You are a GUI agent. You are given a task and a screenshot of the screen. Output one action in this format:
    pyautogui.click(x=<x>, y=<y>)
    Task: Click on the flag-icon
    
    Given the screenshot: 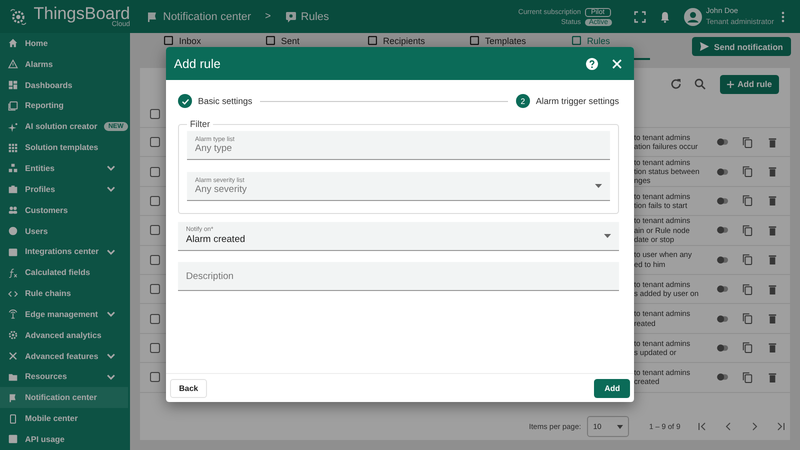 What is the action you would take?
    pyautogui.click(x=13, y=397)
    